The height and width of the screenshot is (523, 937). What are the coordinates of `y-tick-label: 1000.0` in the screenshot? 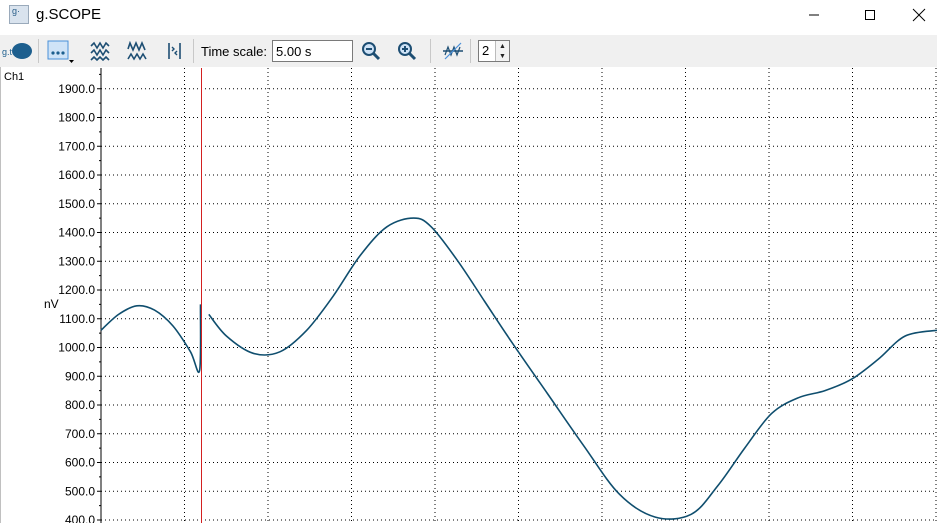 It's located at (76, 348).